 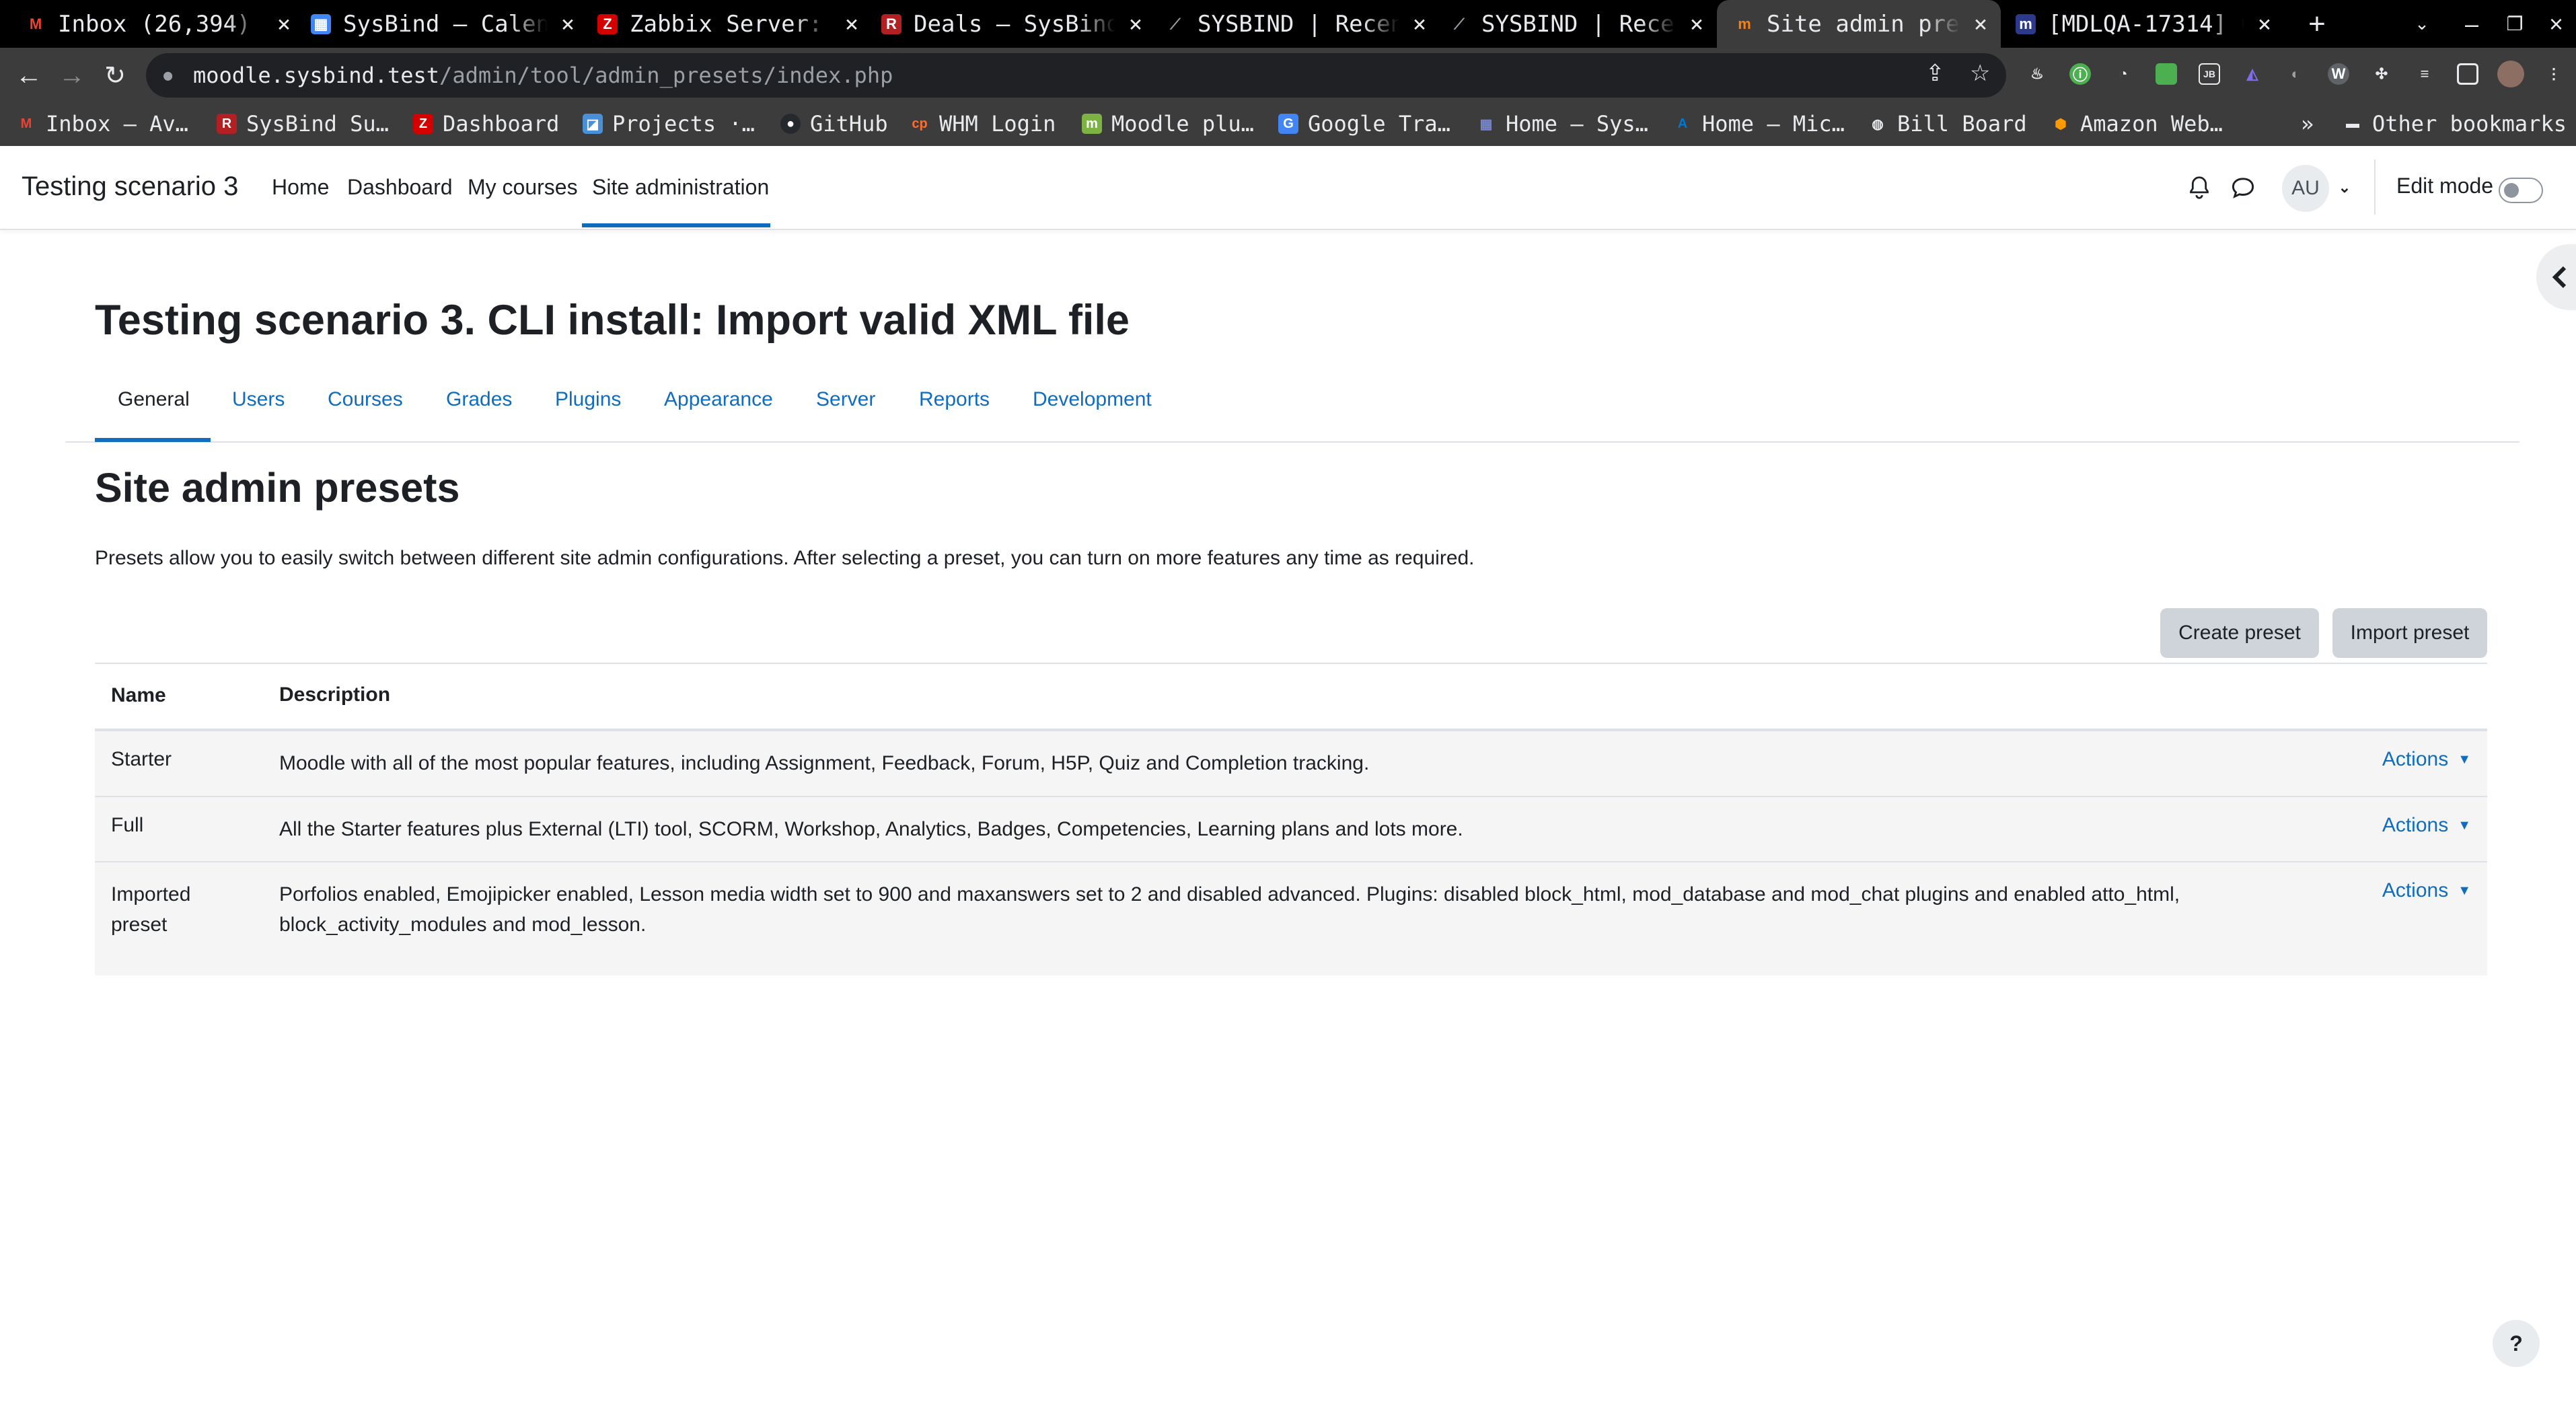 What do you see at coordinates (718, 399) in the screenshot?
I see `tab-appearance: Appearance` at bounding box center [718, 399].